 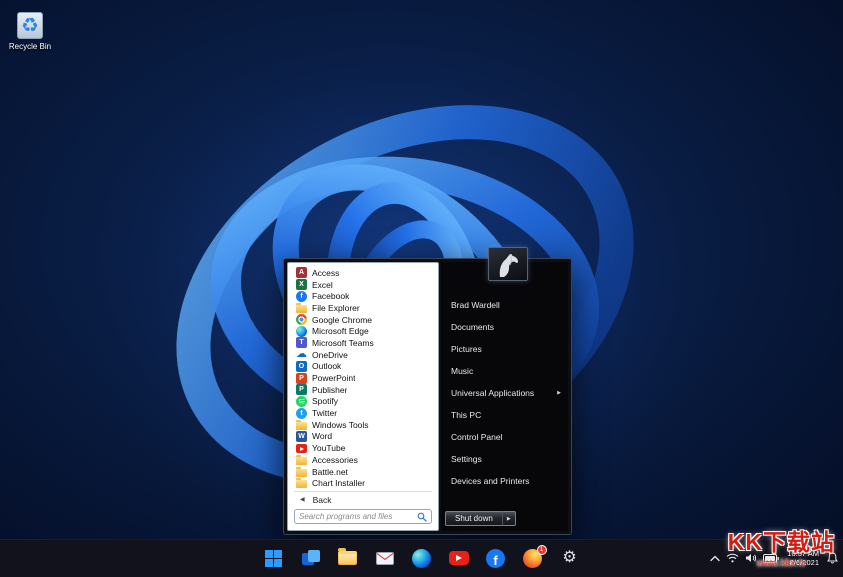 I want to click on search-box, so click(x=363, y=516).